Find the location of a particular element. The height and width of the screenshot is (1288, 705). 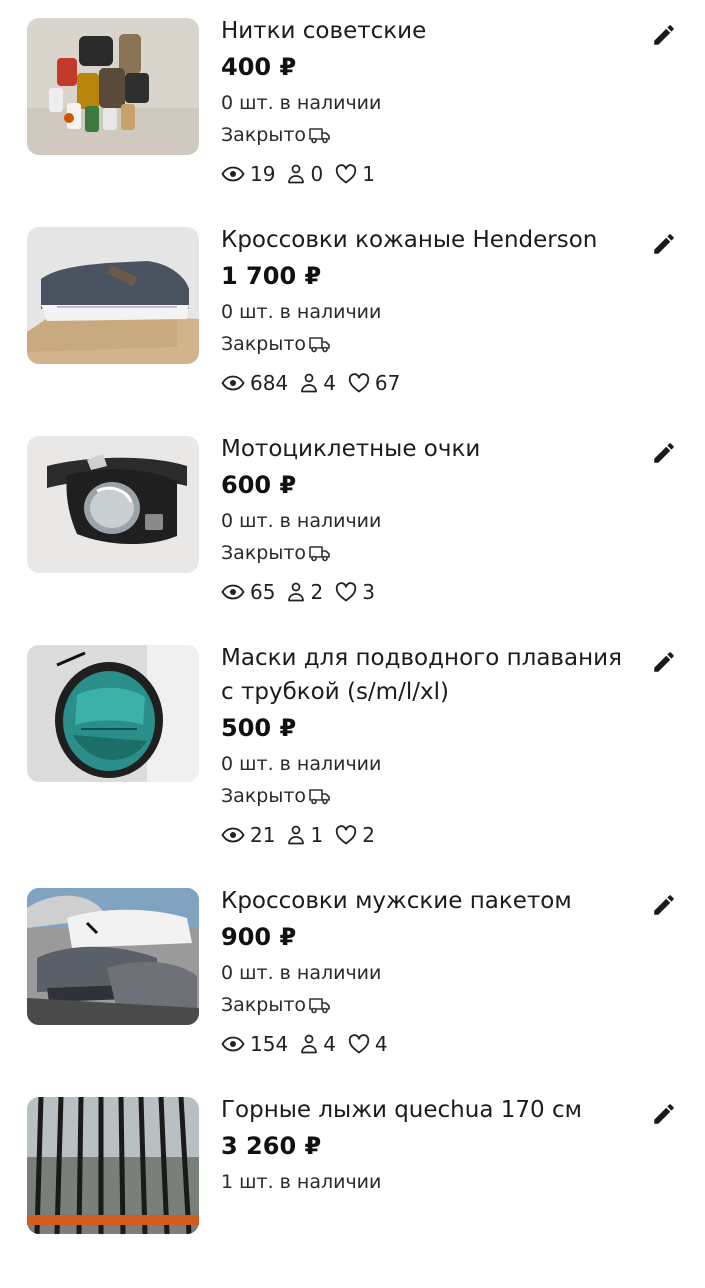

listing-title: Кроссовки мужские пакетом is located at coordinates (431, 901).